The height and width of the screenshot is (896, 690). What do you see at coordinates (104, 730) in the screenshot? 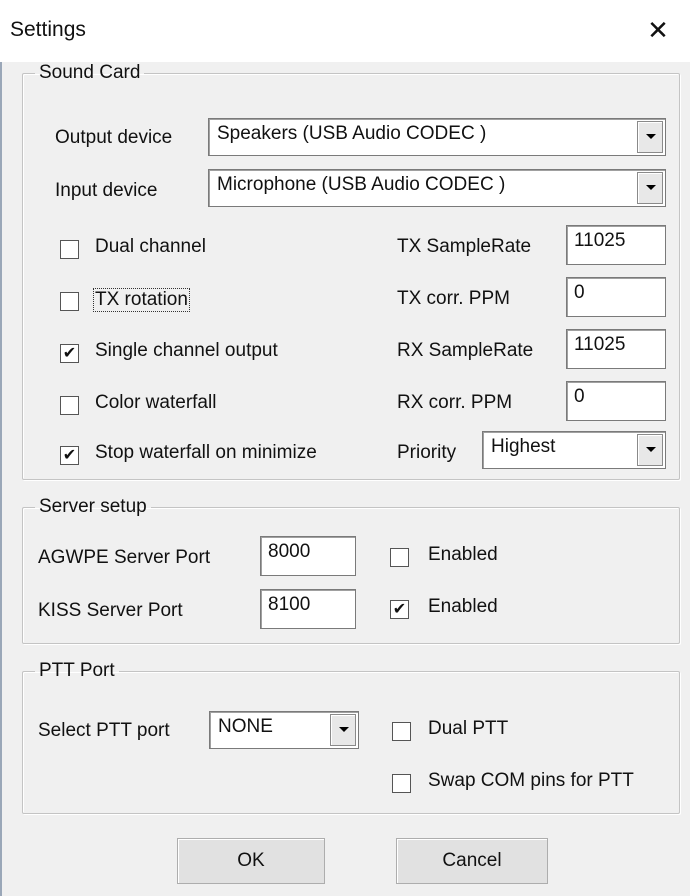
I see `ptt-port-label: Select PTT port` at bounding box center [104, 730].